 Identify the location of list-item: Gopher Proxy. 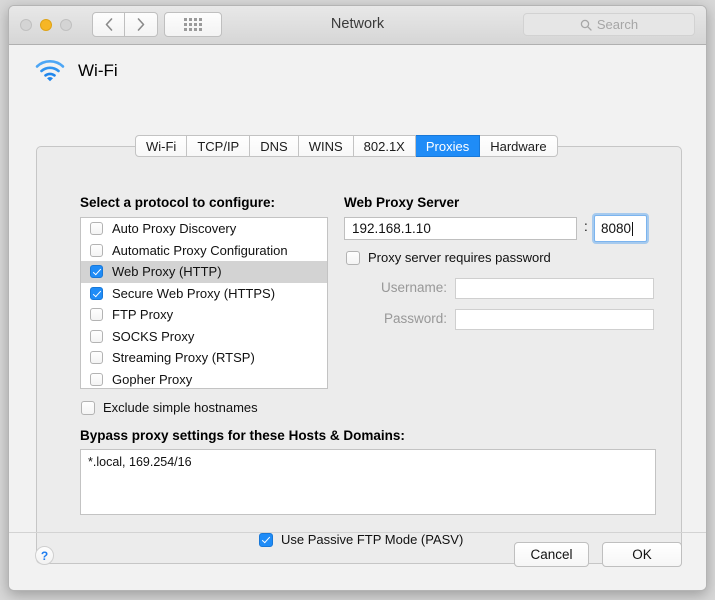
(204, 379).